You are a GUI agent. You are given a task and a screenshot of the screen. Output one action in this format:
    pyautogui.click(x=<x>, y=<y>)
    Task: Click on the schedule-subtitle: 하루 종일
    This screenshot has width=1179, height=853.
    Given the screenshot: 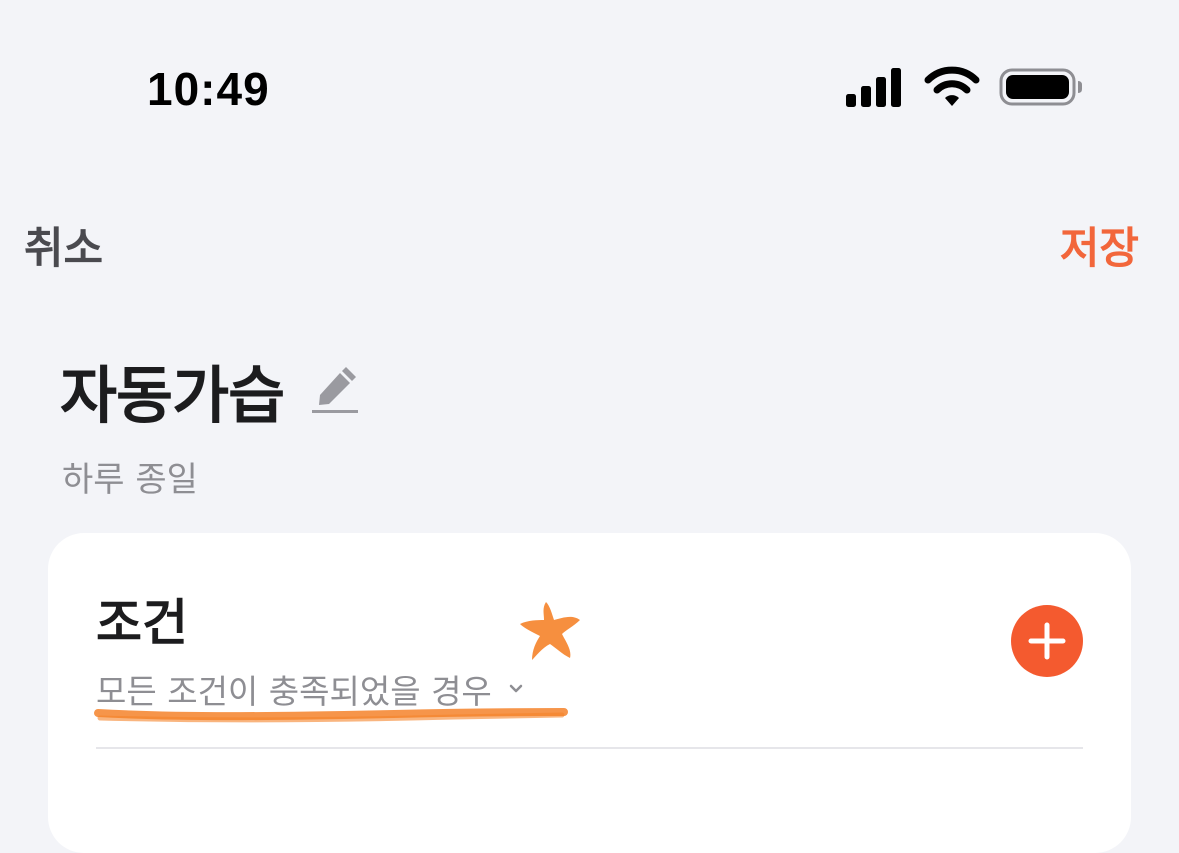 What is the action you would take?
    pyautogui.click(x=130, y=476)
    